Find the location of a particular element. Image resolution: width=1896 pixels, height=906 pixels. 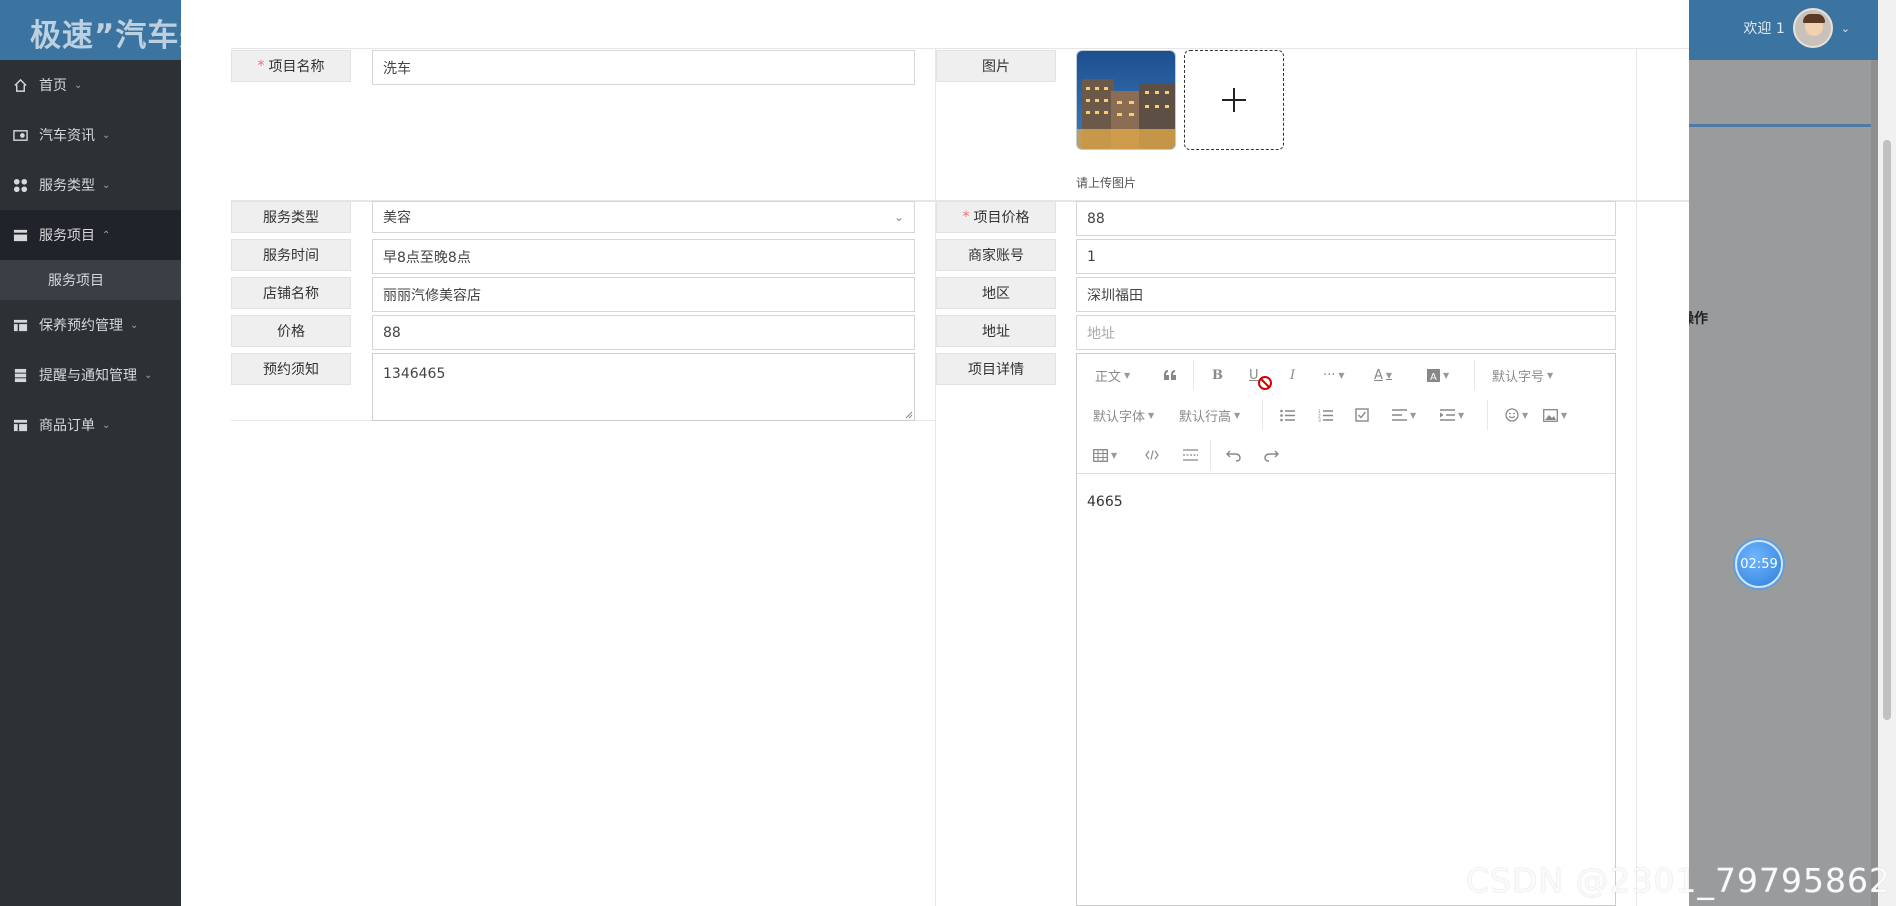

image-upload-button is located at coordinates (1234, 100).